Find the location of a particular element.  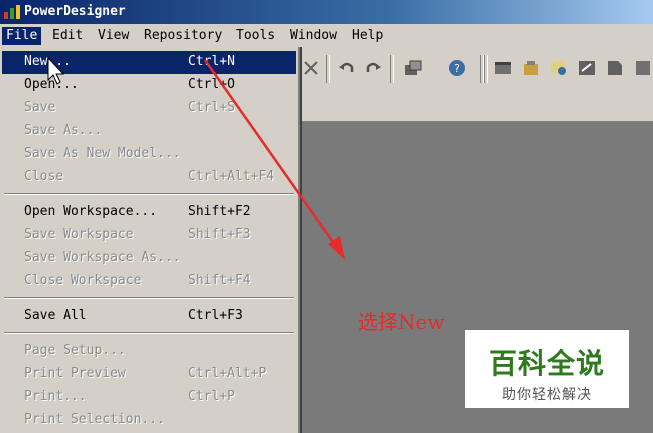

watermark-logo: 百科全说 助你轻松解决 is located at coordinates (547, 369).